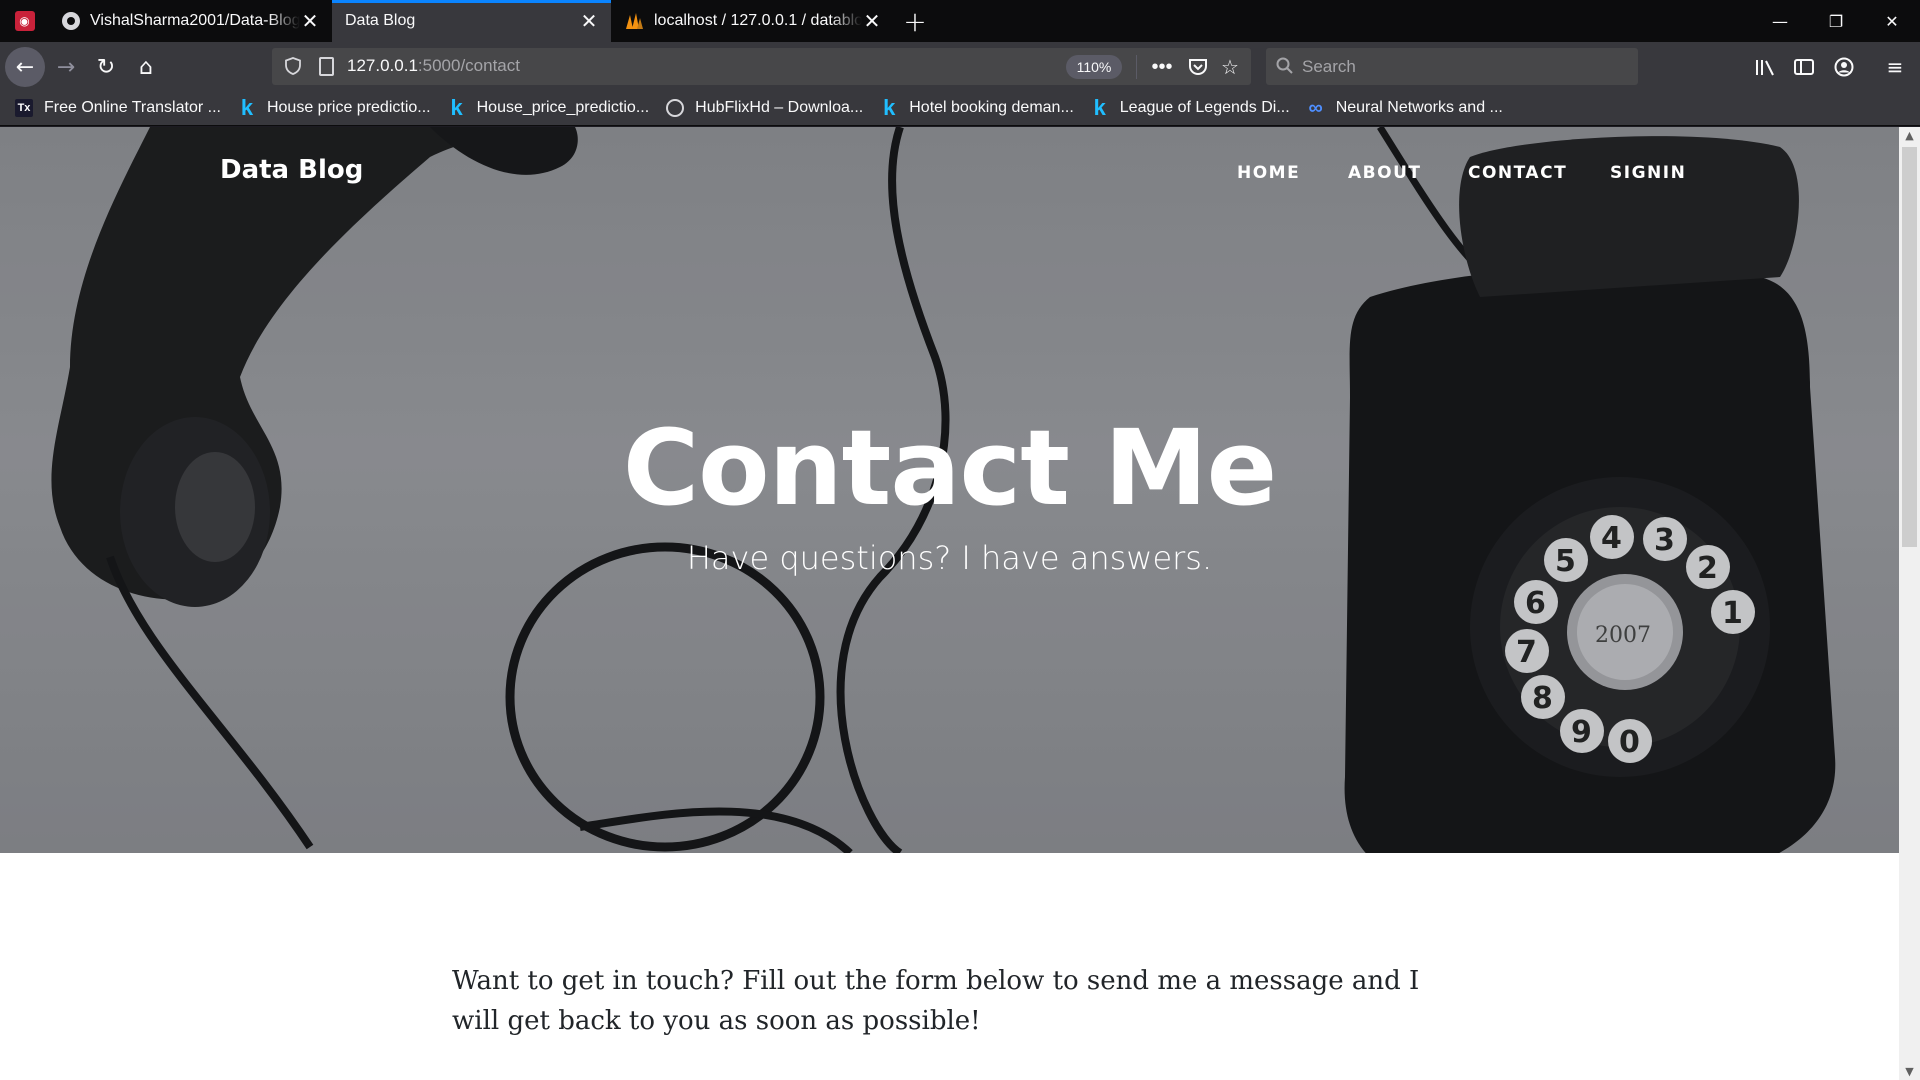 This screenshot has width=1920, height=1080. What do you see at coordinates (949, 558) in the screenshot?
I see `page-subtitle: Have questions? I have answers.` at bounding box center [949, 558].